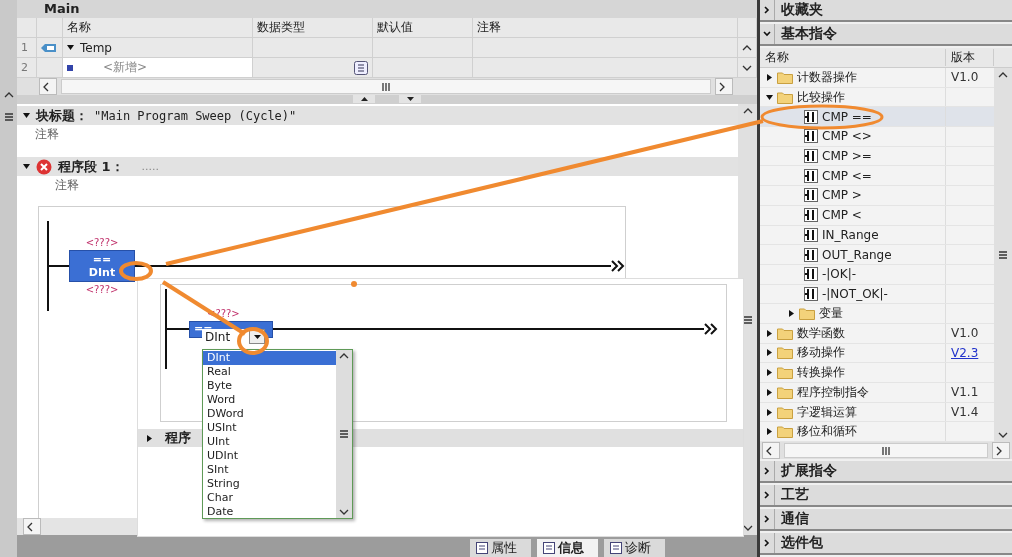  I want to click on palette-header: 选件包, so click(886, 544).